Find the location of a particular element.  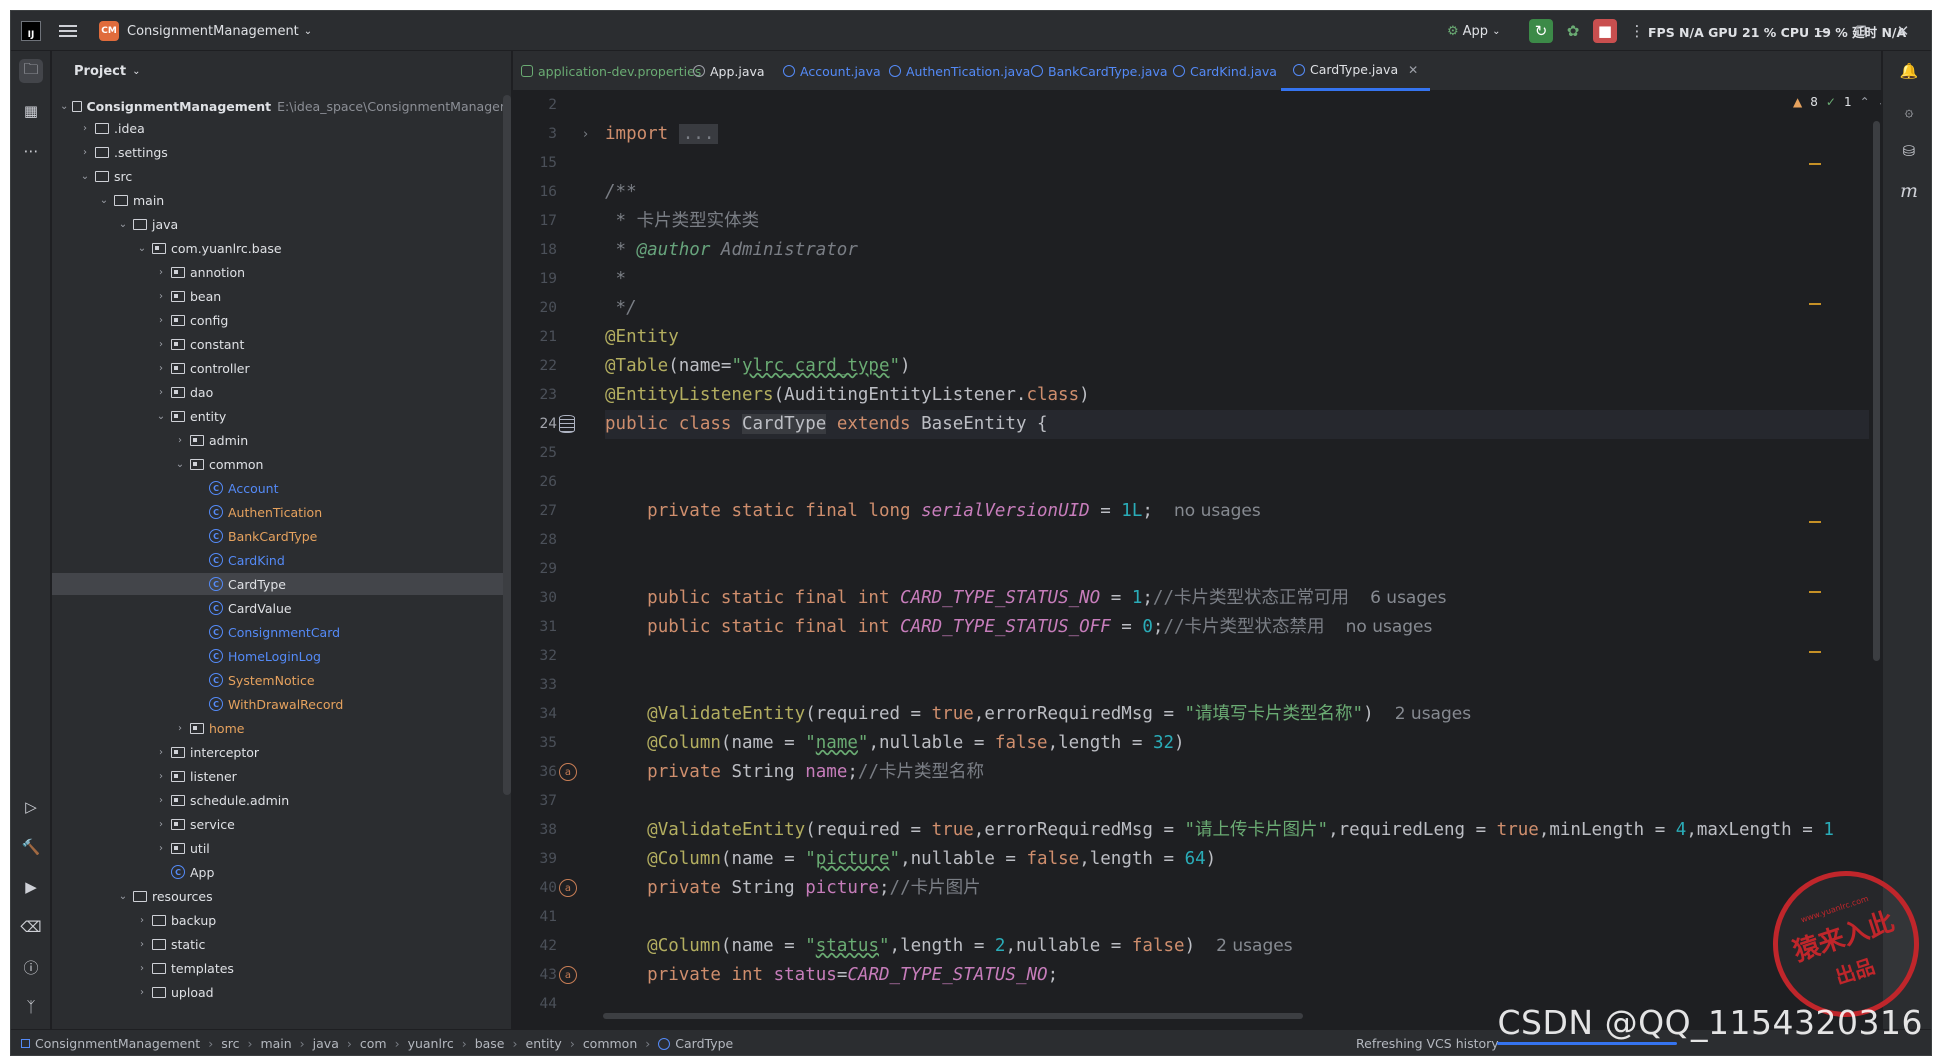

tree-item: › service is located at coordinates (281, 824).